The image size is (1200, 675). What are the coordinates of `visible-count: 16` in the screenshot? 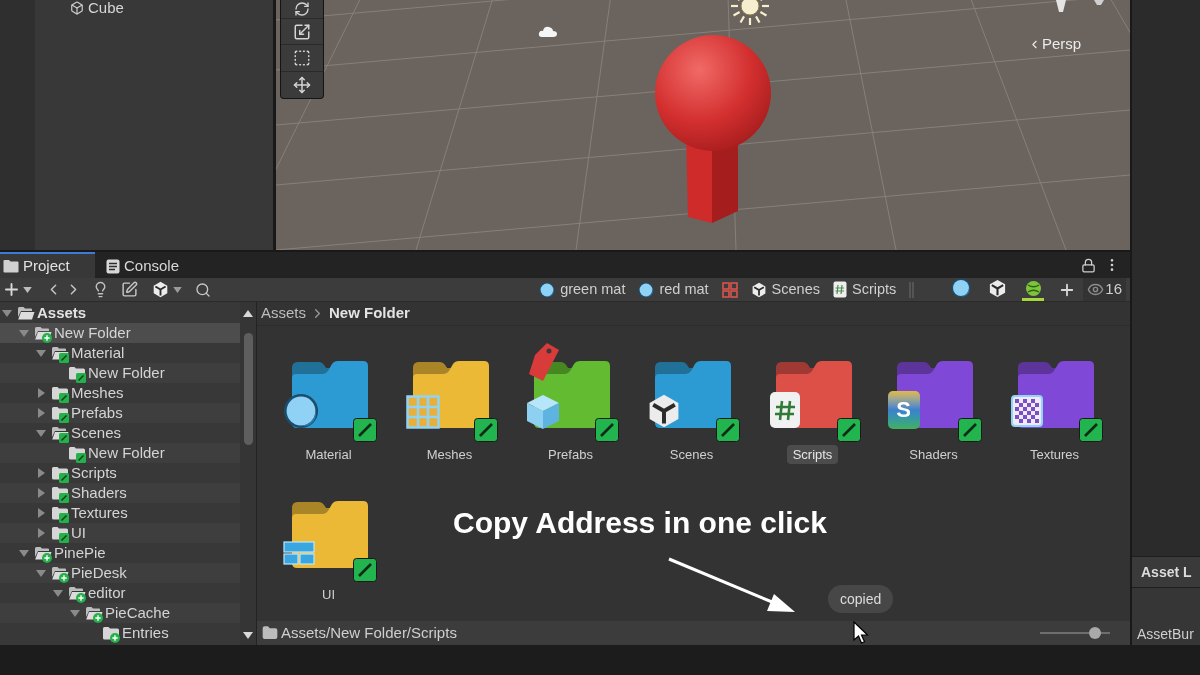 It's located at (1104, 289).